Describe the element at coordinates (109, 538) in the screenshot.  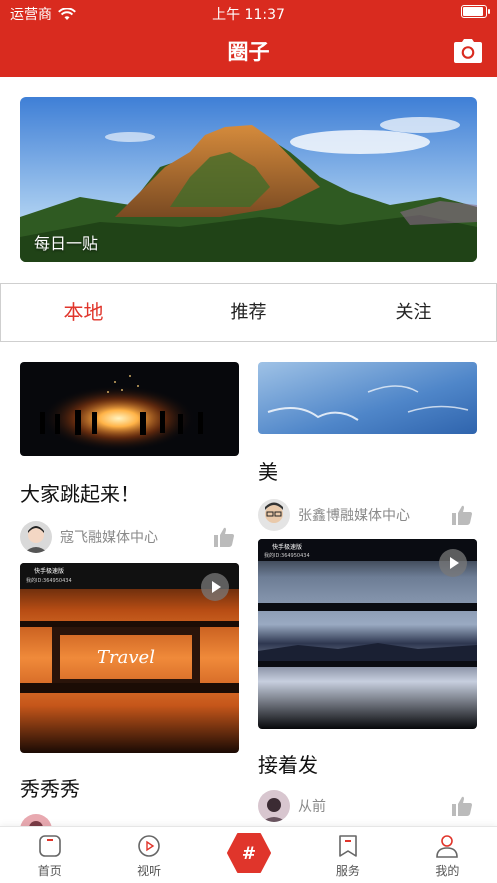
I see `author-name: 寇飞融媒体中心` at that location.